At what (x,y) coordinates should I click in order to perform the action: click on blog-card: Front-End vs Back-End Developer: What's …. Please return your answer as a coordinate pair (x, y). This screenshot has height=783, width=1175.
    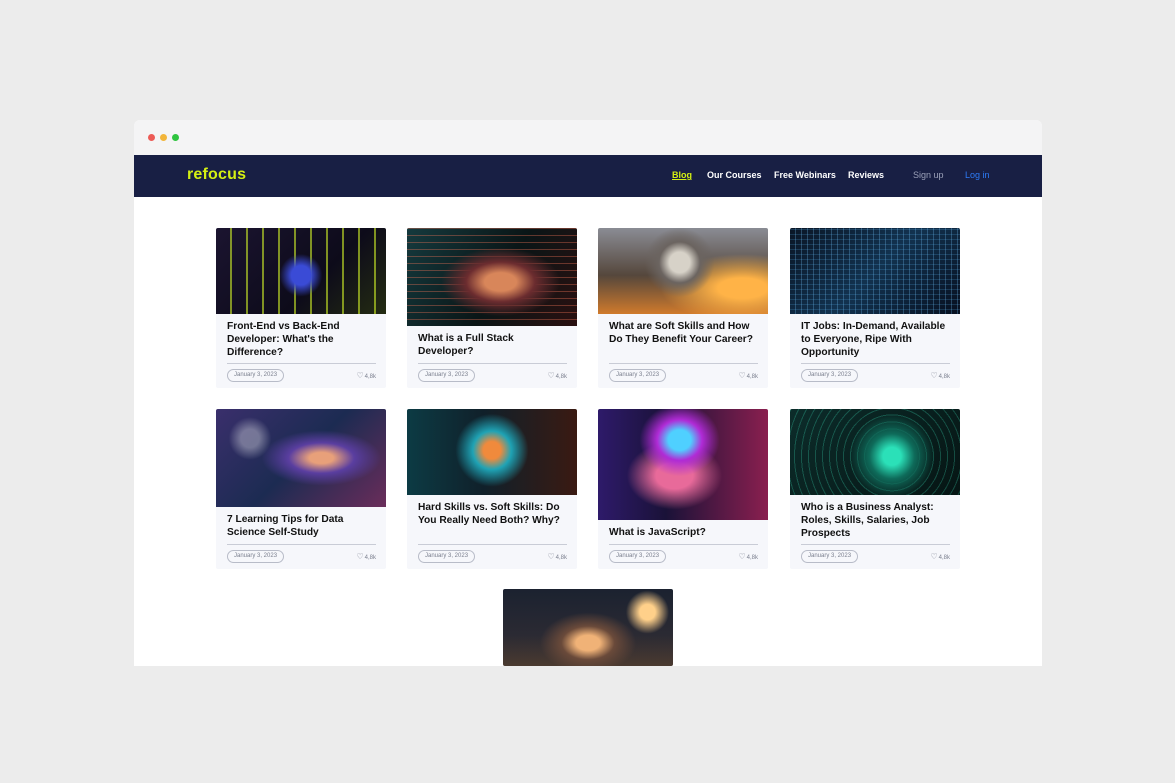
    Looking at the image, I should click on (301, 308).